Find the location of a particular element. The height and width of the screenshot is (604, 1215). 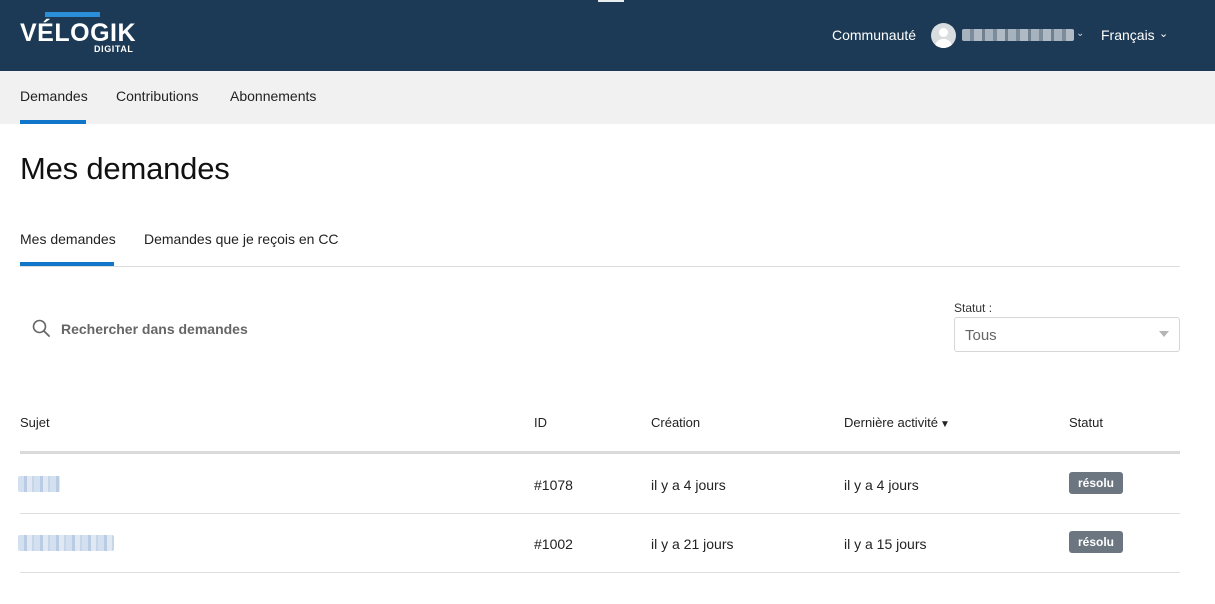

subnav-active-indicator is located at coordinates (53, 122).